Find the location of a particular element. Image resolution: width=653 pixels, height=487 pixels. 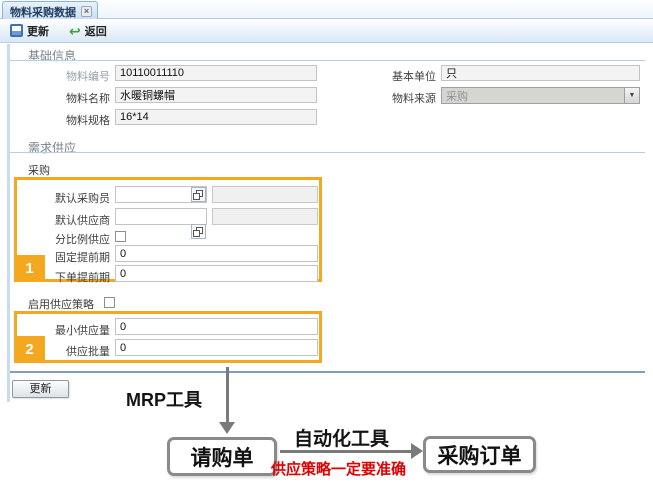

mrp-tool-label: MRP工具 is located at coordinates (164, 400).